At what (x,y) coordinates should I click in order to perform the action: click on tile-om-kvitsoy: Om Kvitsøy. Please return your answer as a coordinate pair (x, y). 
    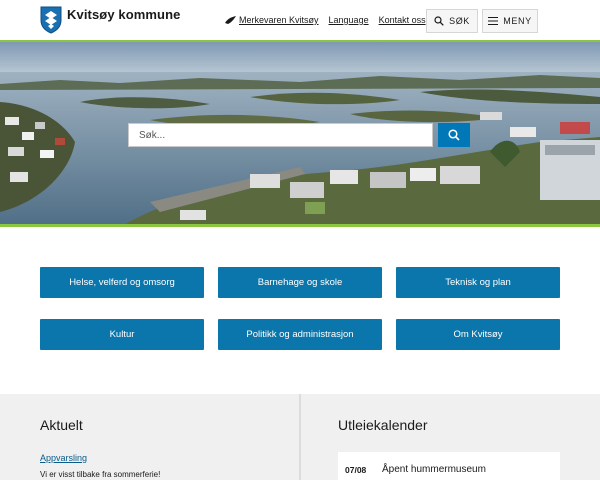
    Looking at the image, I should click on (478, 334).